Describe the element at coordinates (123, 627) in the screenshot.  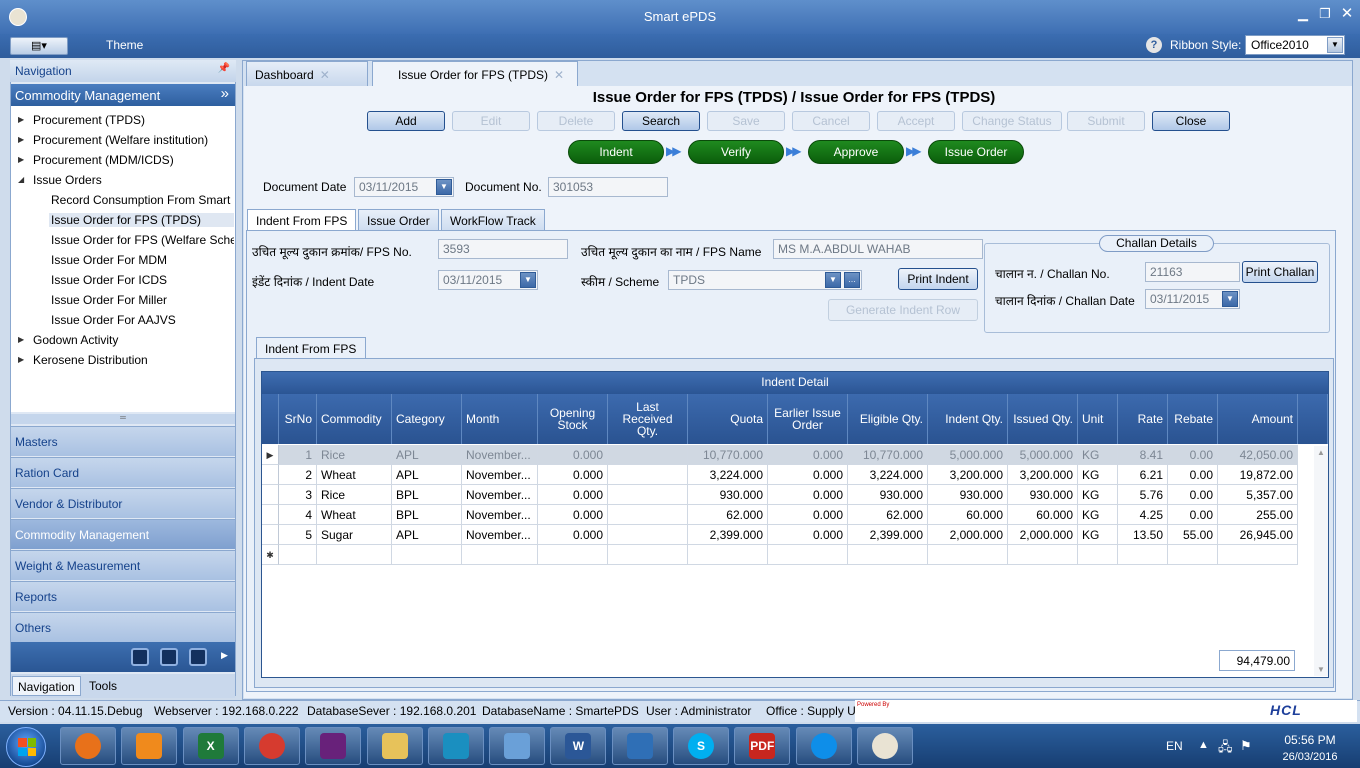
I see `nav-group-others: Others` at that location.